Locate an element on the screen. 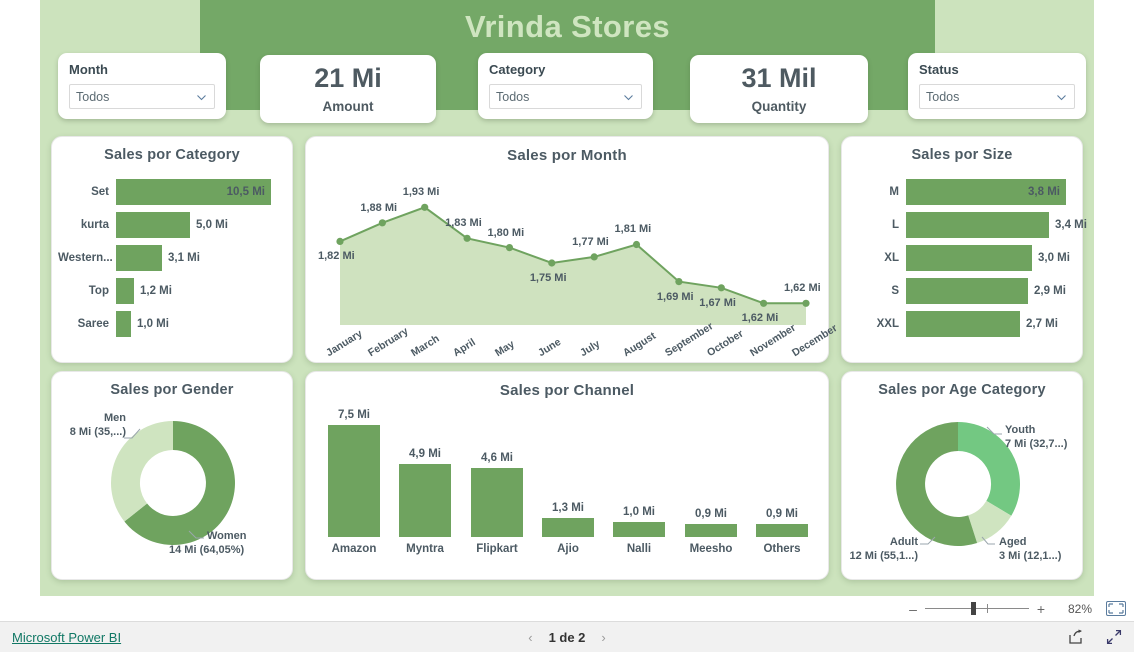  panel-sales-por-gender: Sales por Gender Men 8 Mi (35,...) Women is located at coordinates (172, 475).